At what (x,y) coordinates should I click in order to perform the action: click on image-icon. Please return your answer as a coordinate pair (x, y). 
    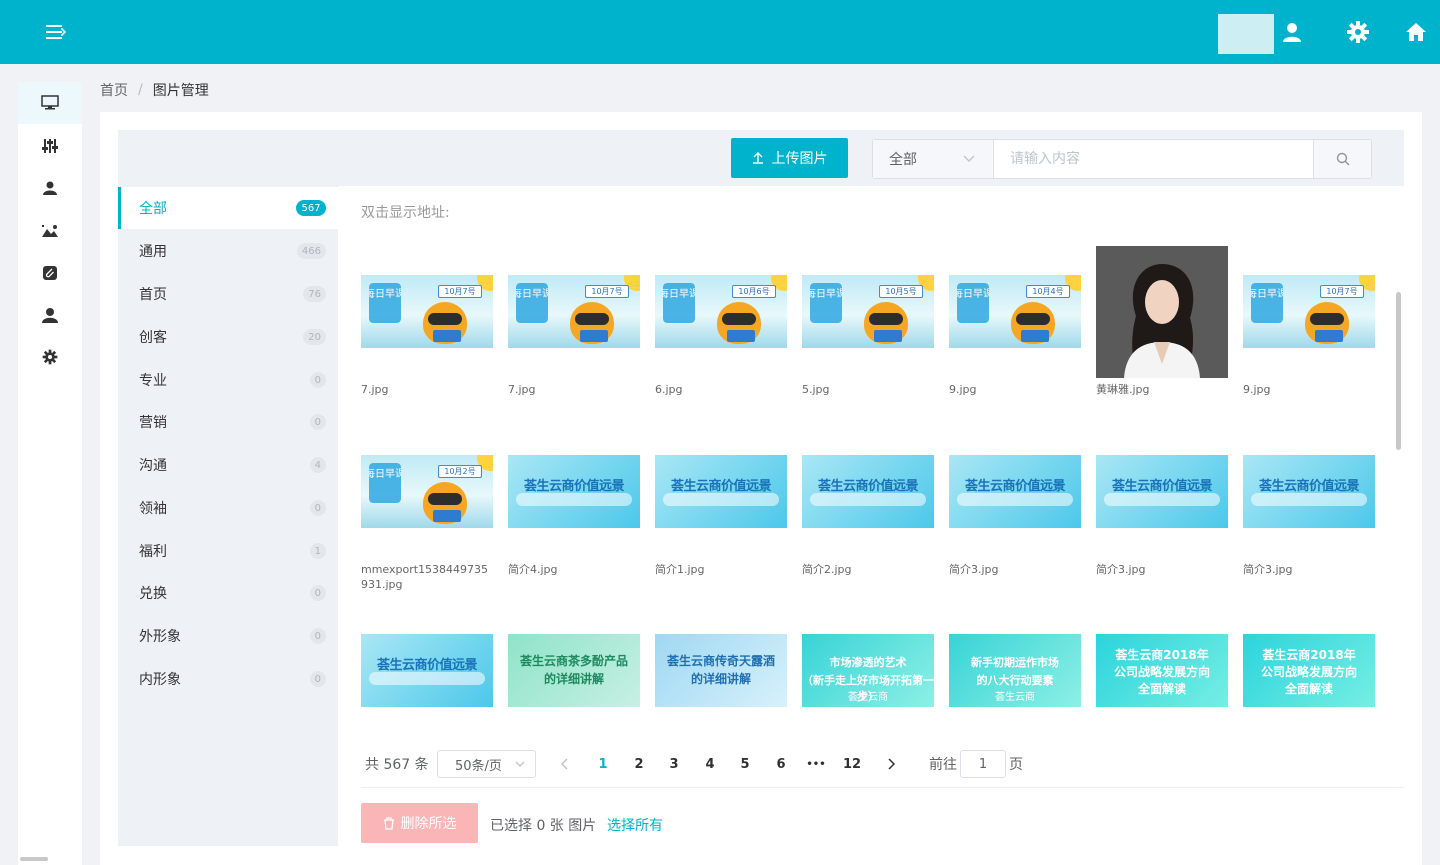
    Looking at the image, I should click on (50, 231).